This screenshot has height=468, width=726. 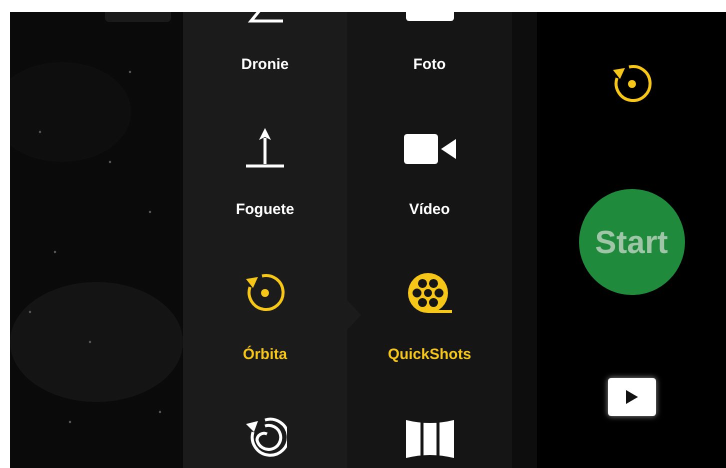 What do you see at coordinates (429, 318) in the screenshot?
I see `mode-option: QuickShots` at bounding box center [429, 318].